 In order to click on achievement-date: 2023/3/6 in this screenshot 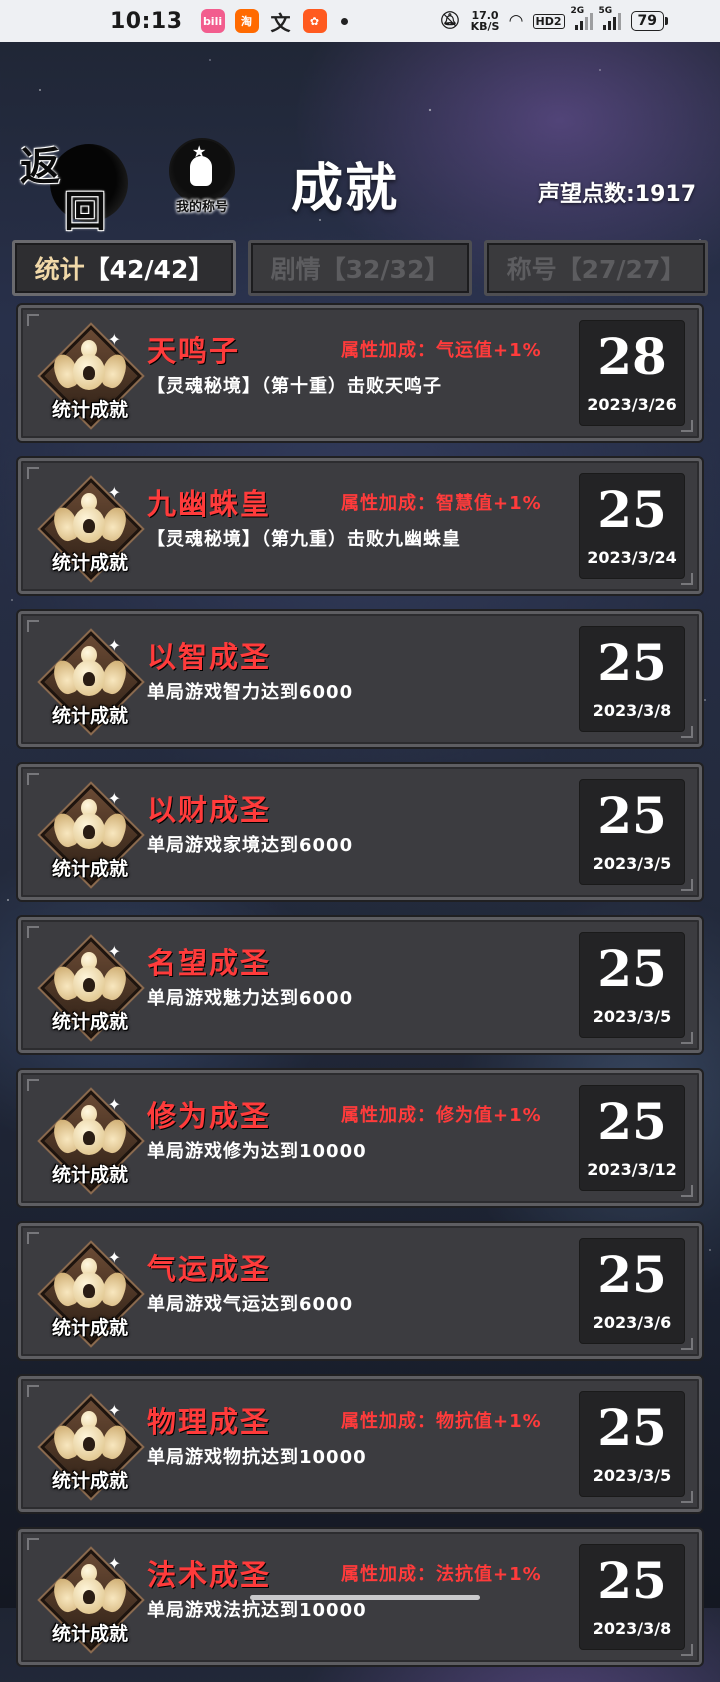, I will do `click(632, 1322)`.